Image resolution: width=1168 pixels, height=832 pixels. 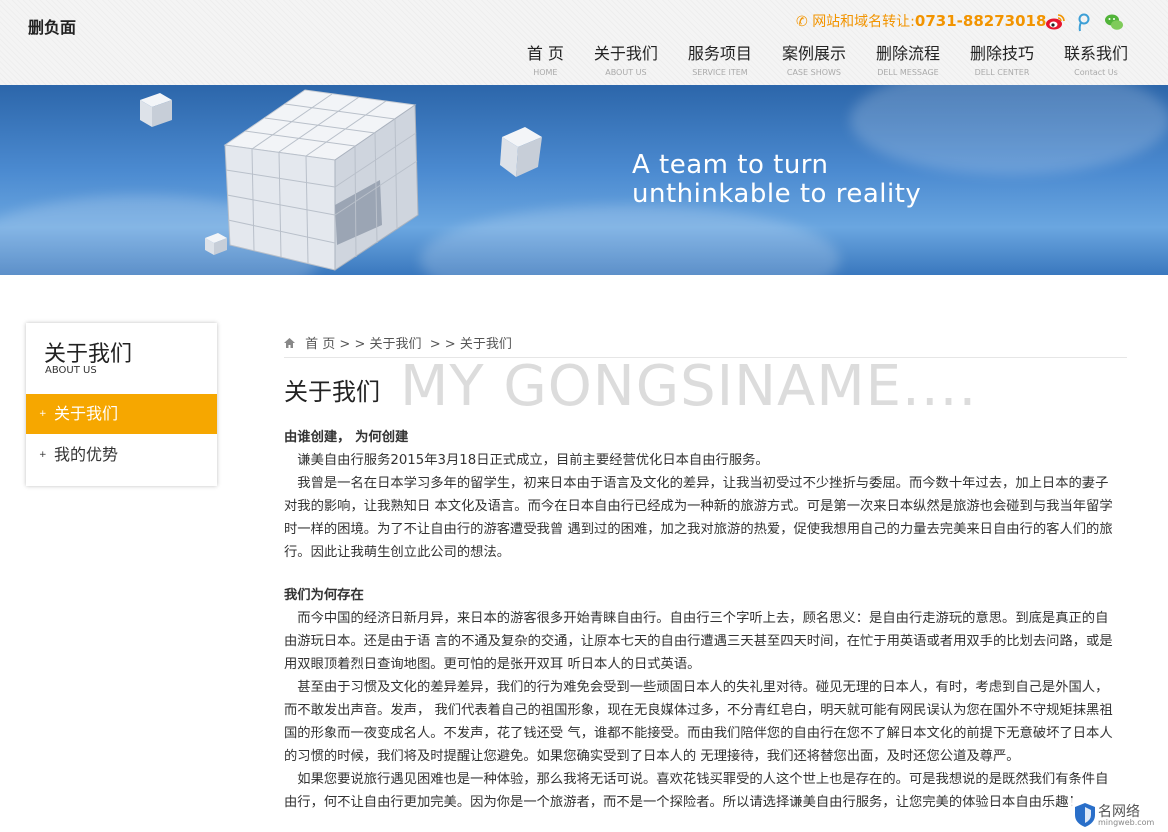 What do you see at coordinates (626, 72) in the screenshot?
I see `nav-sublabel: ABOUT US` at bounding box center [626, 72].